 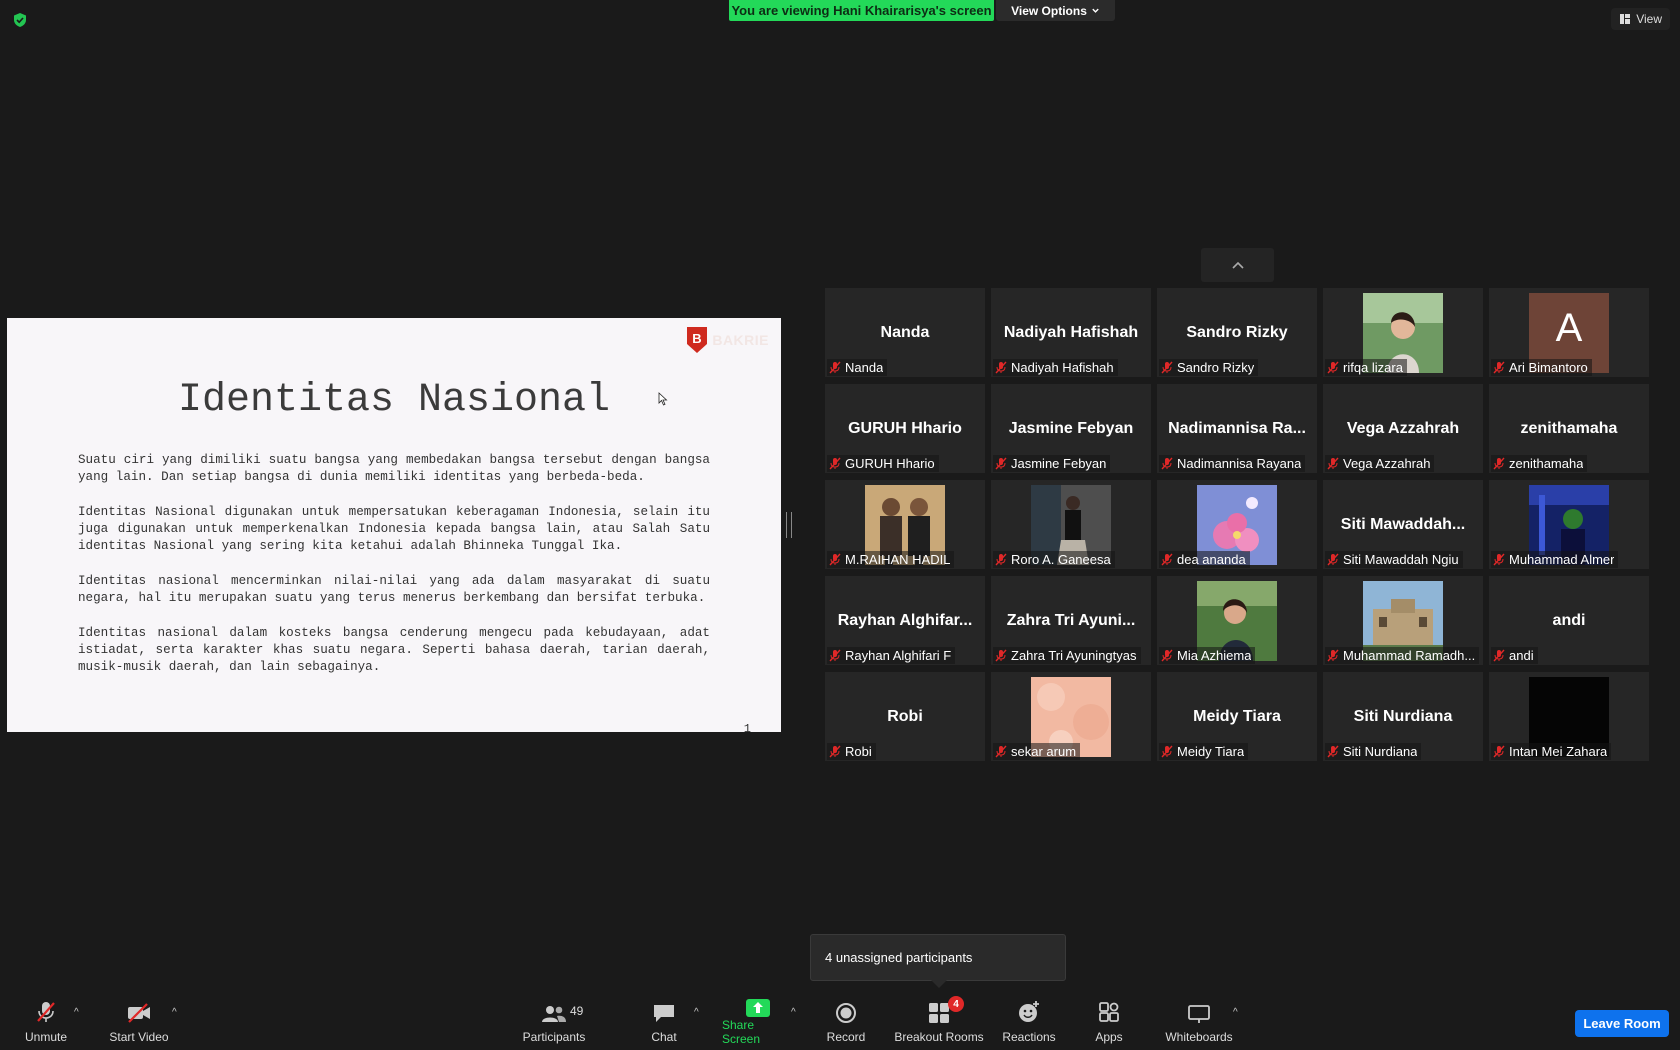 I want to click on chat-button: Chat, so click(x=664, y=1021).